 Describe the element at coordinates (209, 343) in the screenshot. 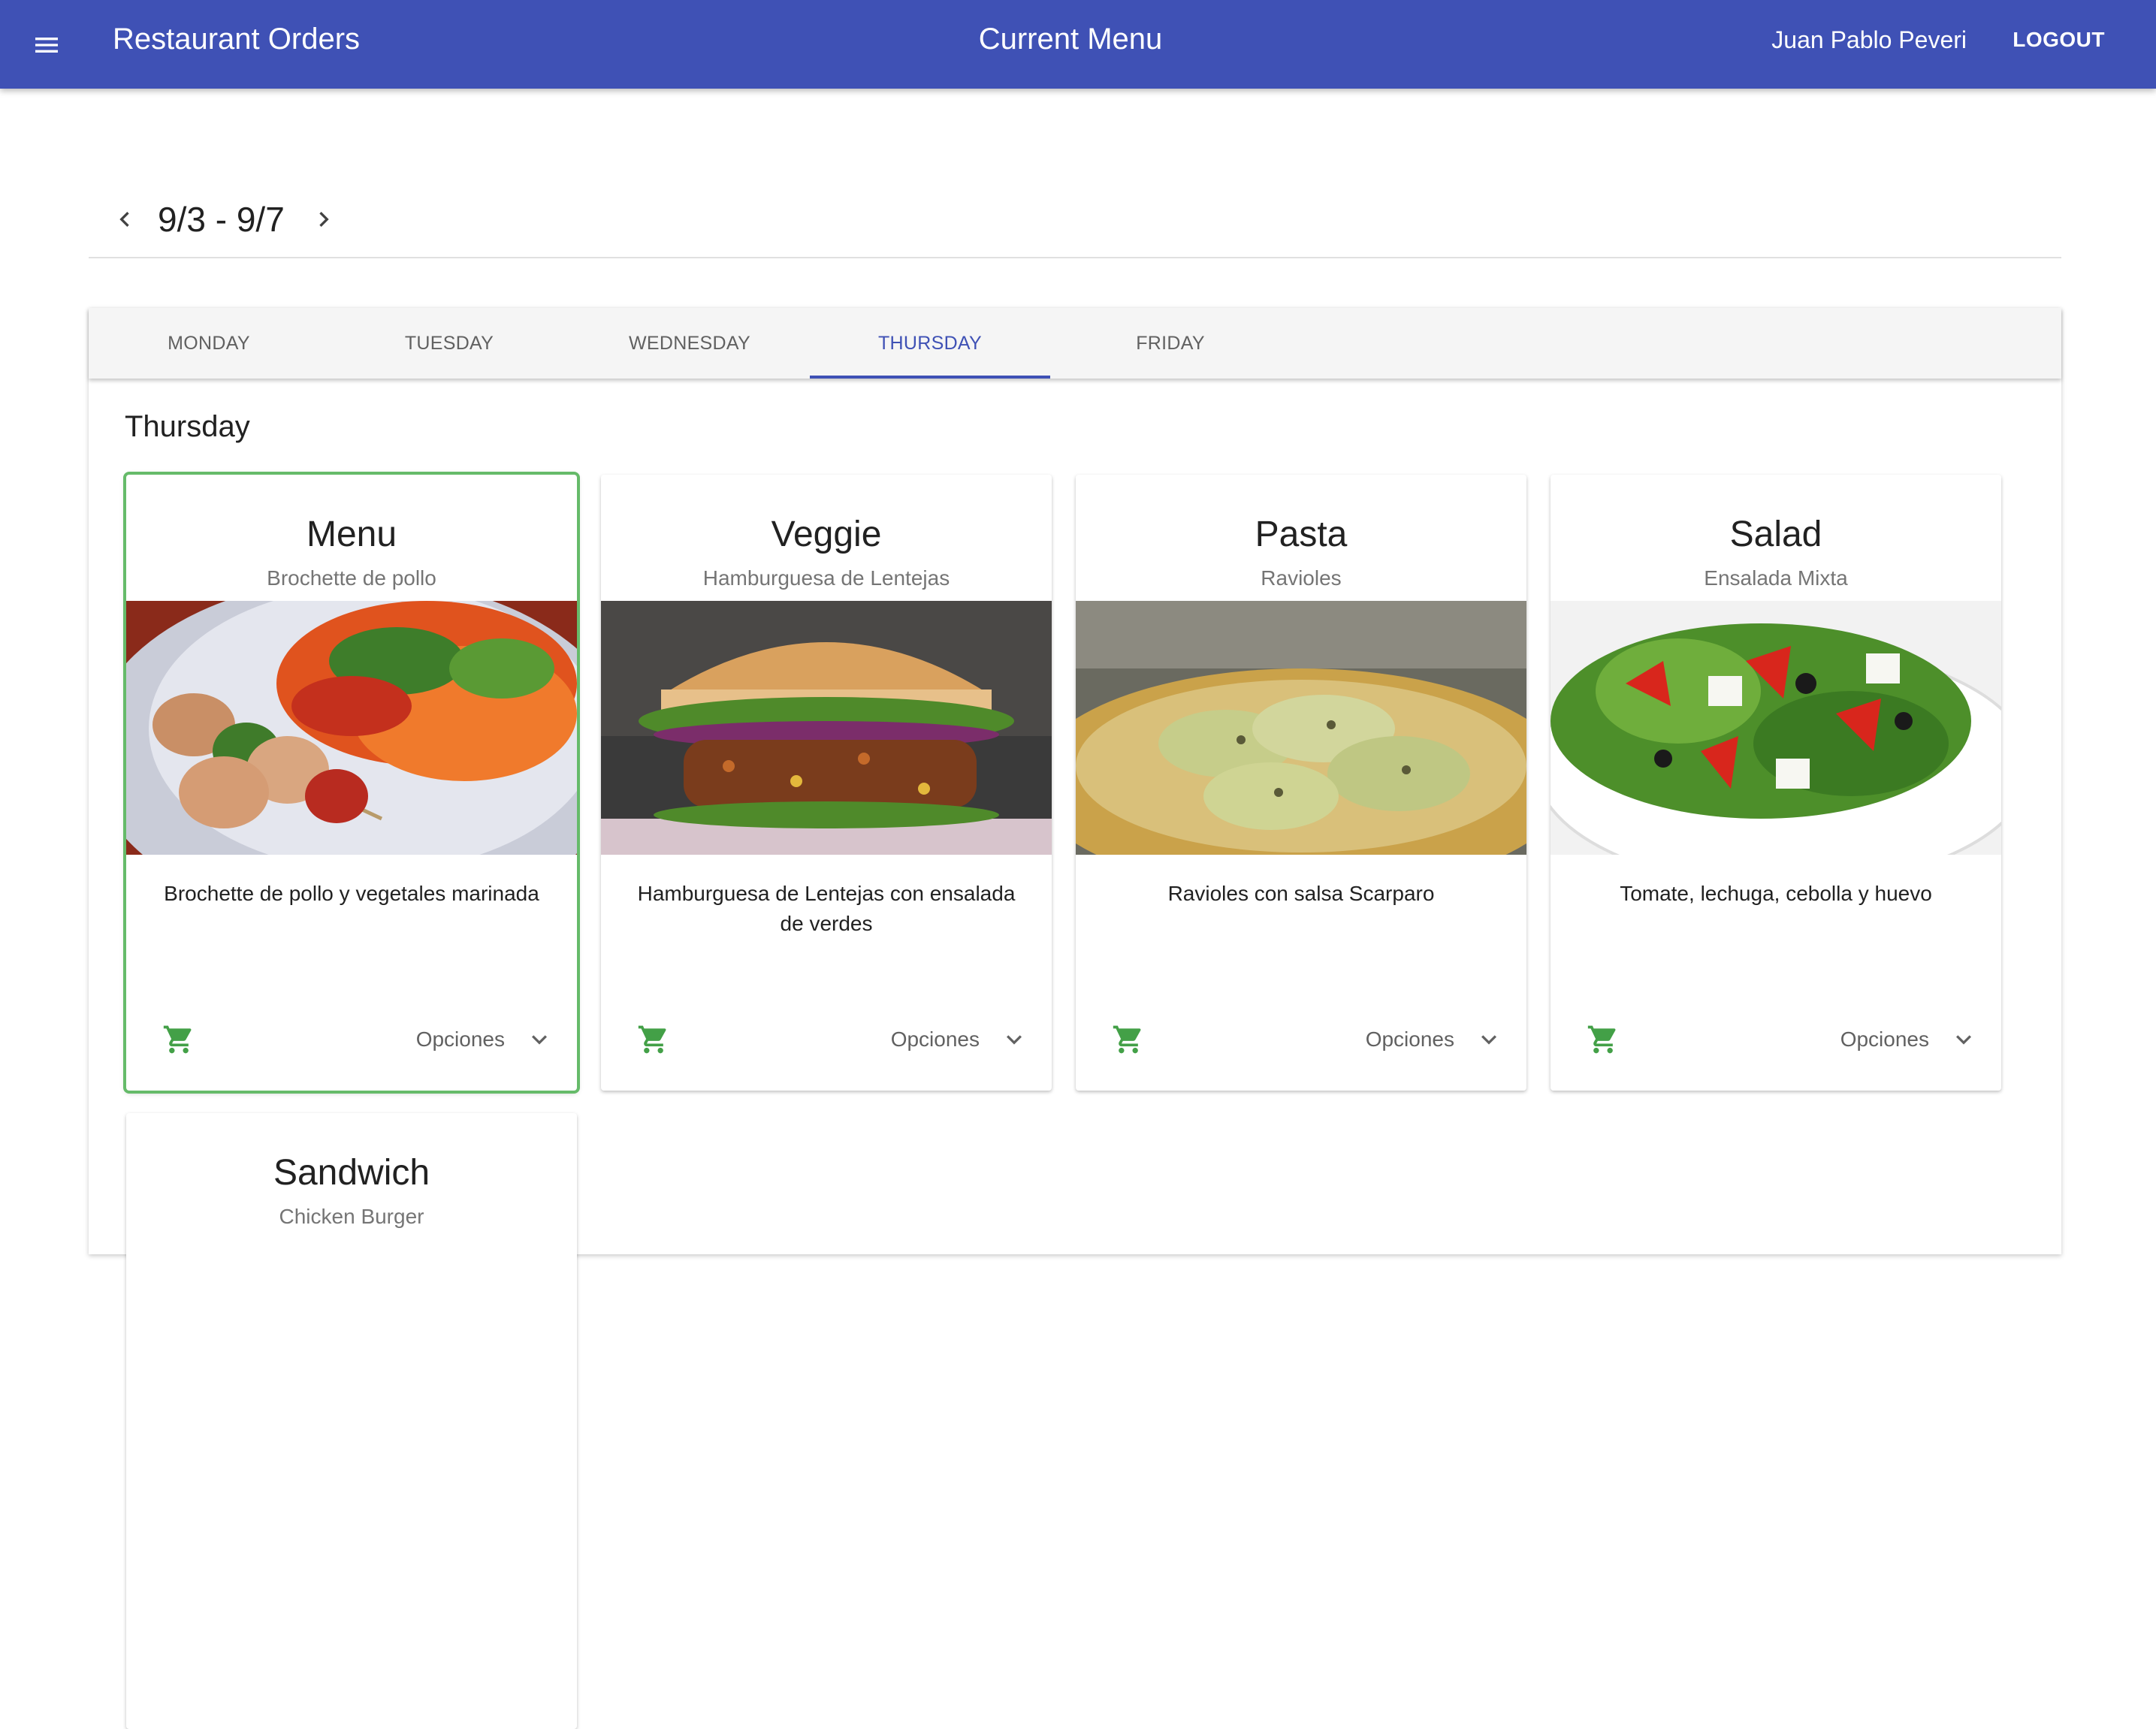

I see `tab-monday: MONDAY` at that location.